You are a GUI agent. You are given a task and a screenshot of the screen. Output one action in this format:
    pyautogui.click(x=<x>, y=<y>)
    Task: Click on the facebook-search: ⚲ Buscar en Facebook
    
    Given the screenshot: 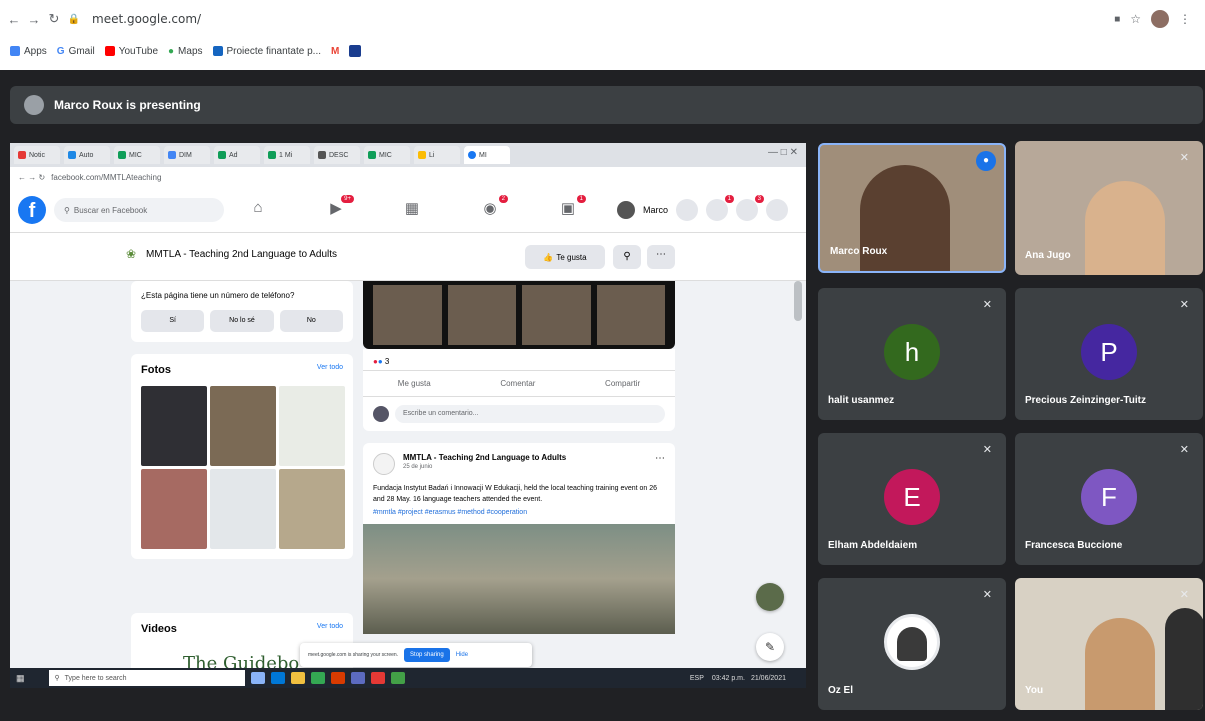 What is the action you would take?
    pyautogui.click(x=139, y=210)
    